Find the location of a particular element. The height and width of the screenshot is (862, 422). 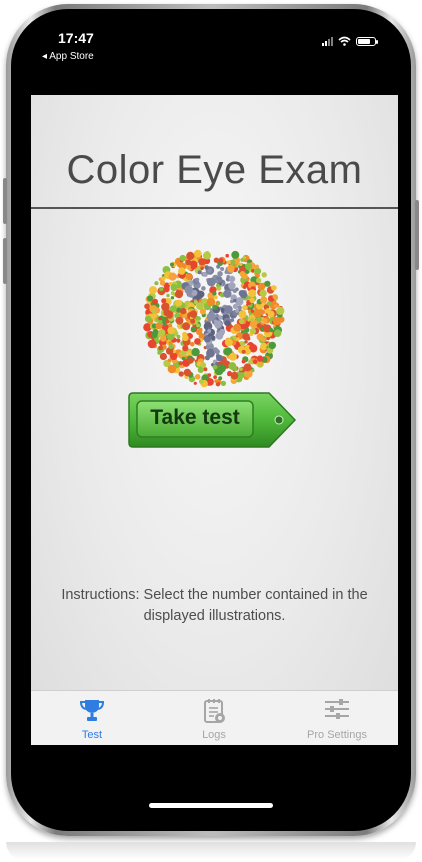

tab-pro-settings: Pro Settings is located at coordinates (337, 718).